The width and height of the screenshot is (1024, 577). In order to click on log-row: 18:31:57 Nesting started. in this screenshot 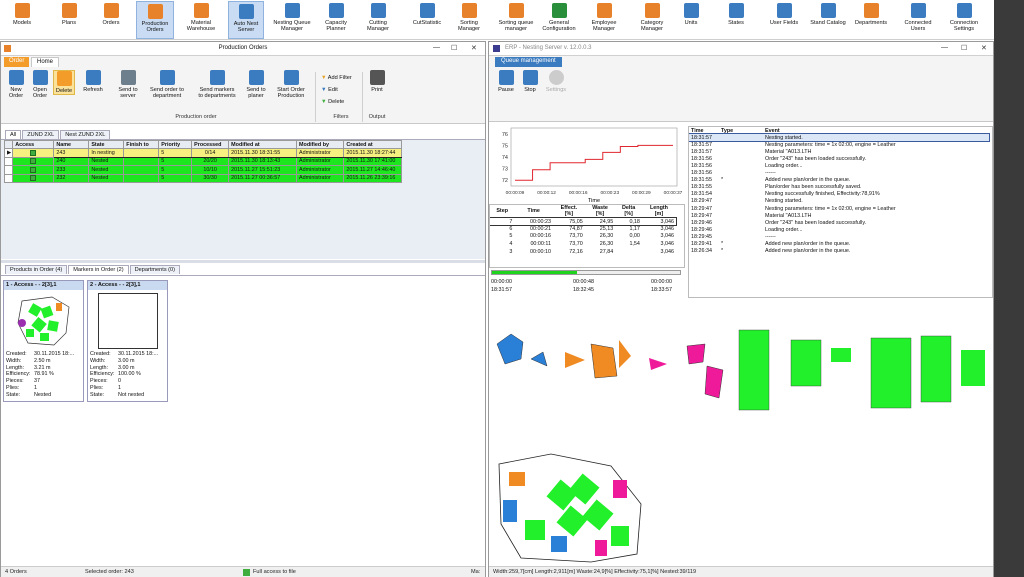, I will do `click(839, 138)`.